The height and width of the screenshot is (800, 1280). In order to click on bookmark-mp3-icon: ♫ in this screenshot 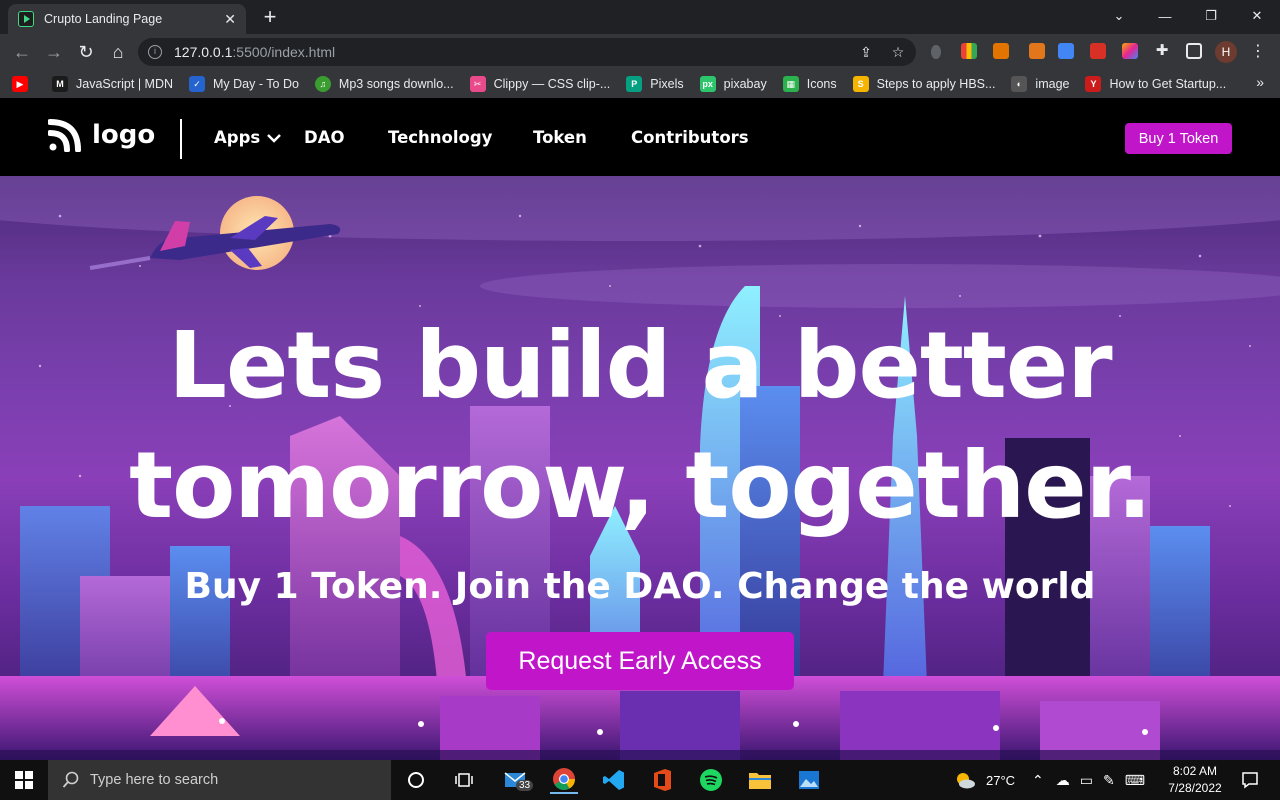, I will do `click(322, 84)`.